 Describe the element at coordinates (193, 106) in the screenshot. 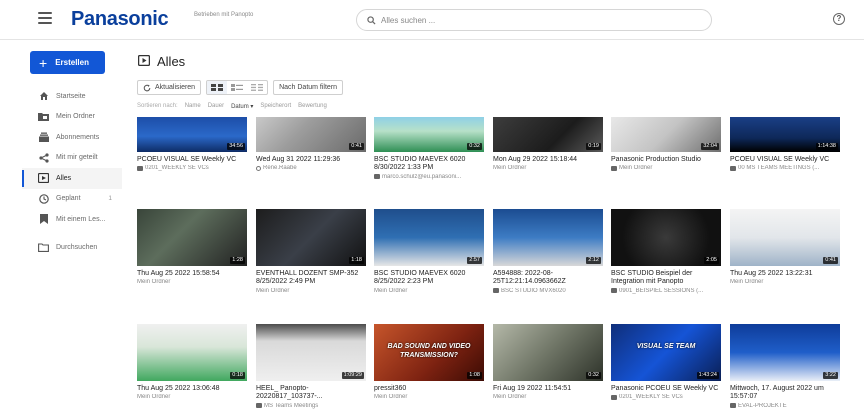

I see `sort-by-name: Name` at that location.